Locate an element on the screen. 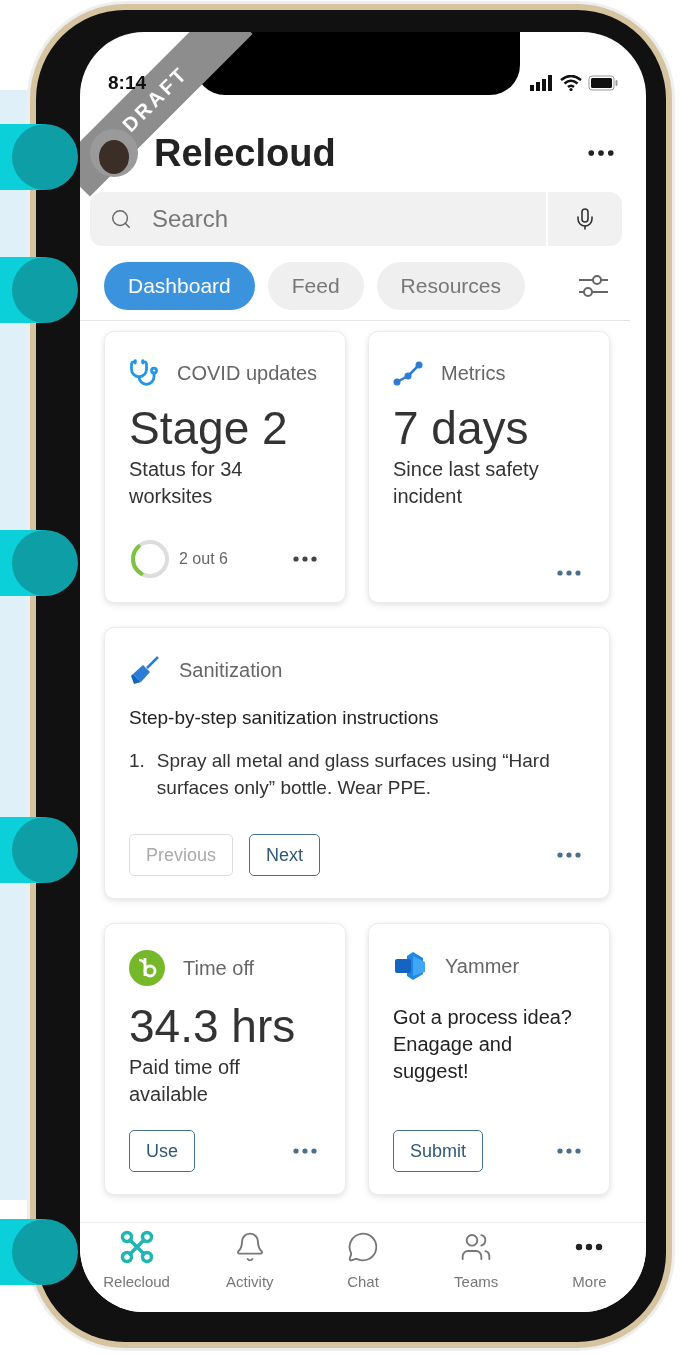 This screenshot has height=1354, width=682. card-button: Next is located at coordinates (285, 855).